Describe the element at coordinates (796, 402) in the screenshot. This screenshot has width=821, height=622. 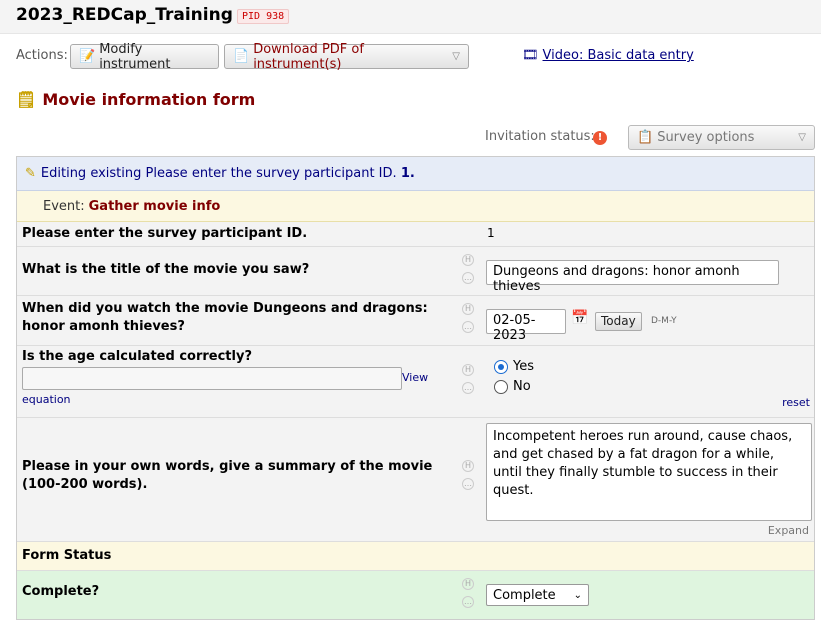
I see `reset-link: reset` at that location.